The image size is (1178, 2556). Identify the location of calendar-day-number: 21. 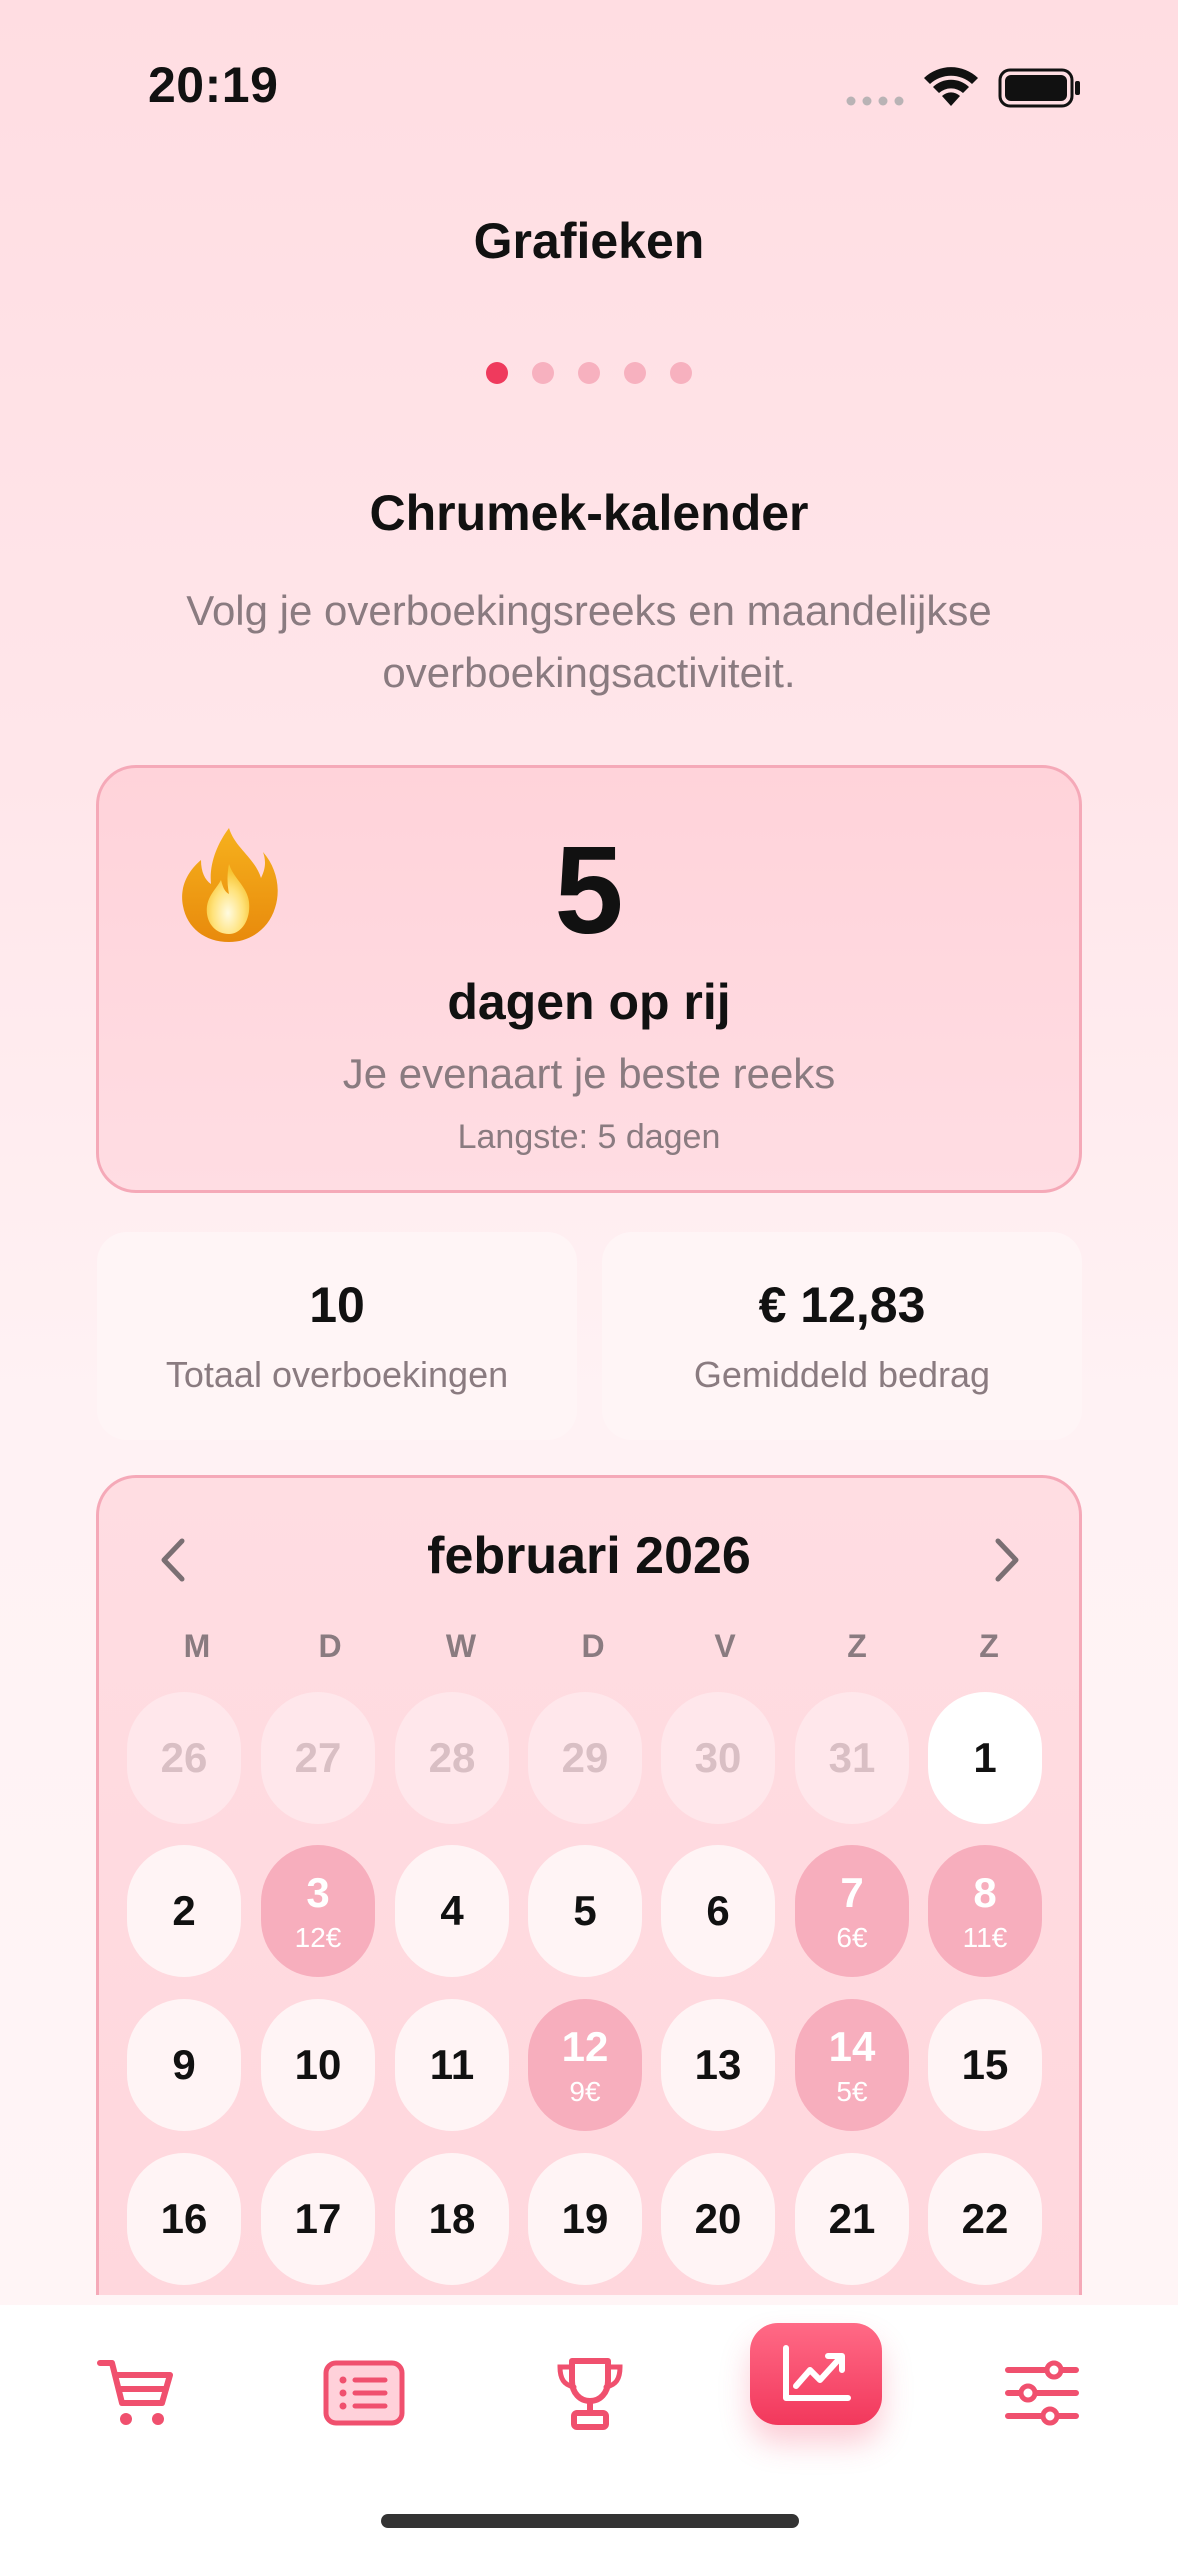
(852, 2218).